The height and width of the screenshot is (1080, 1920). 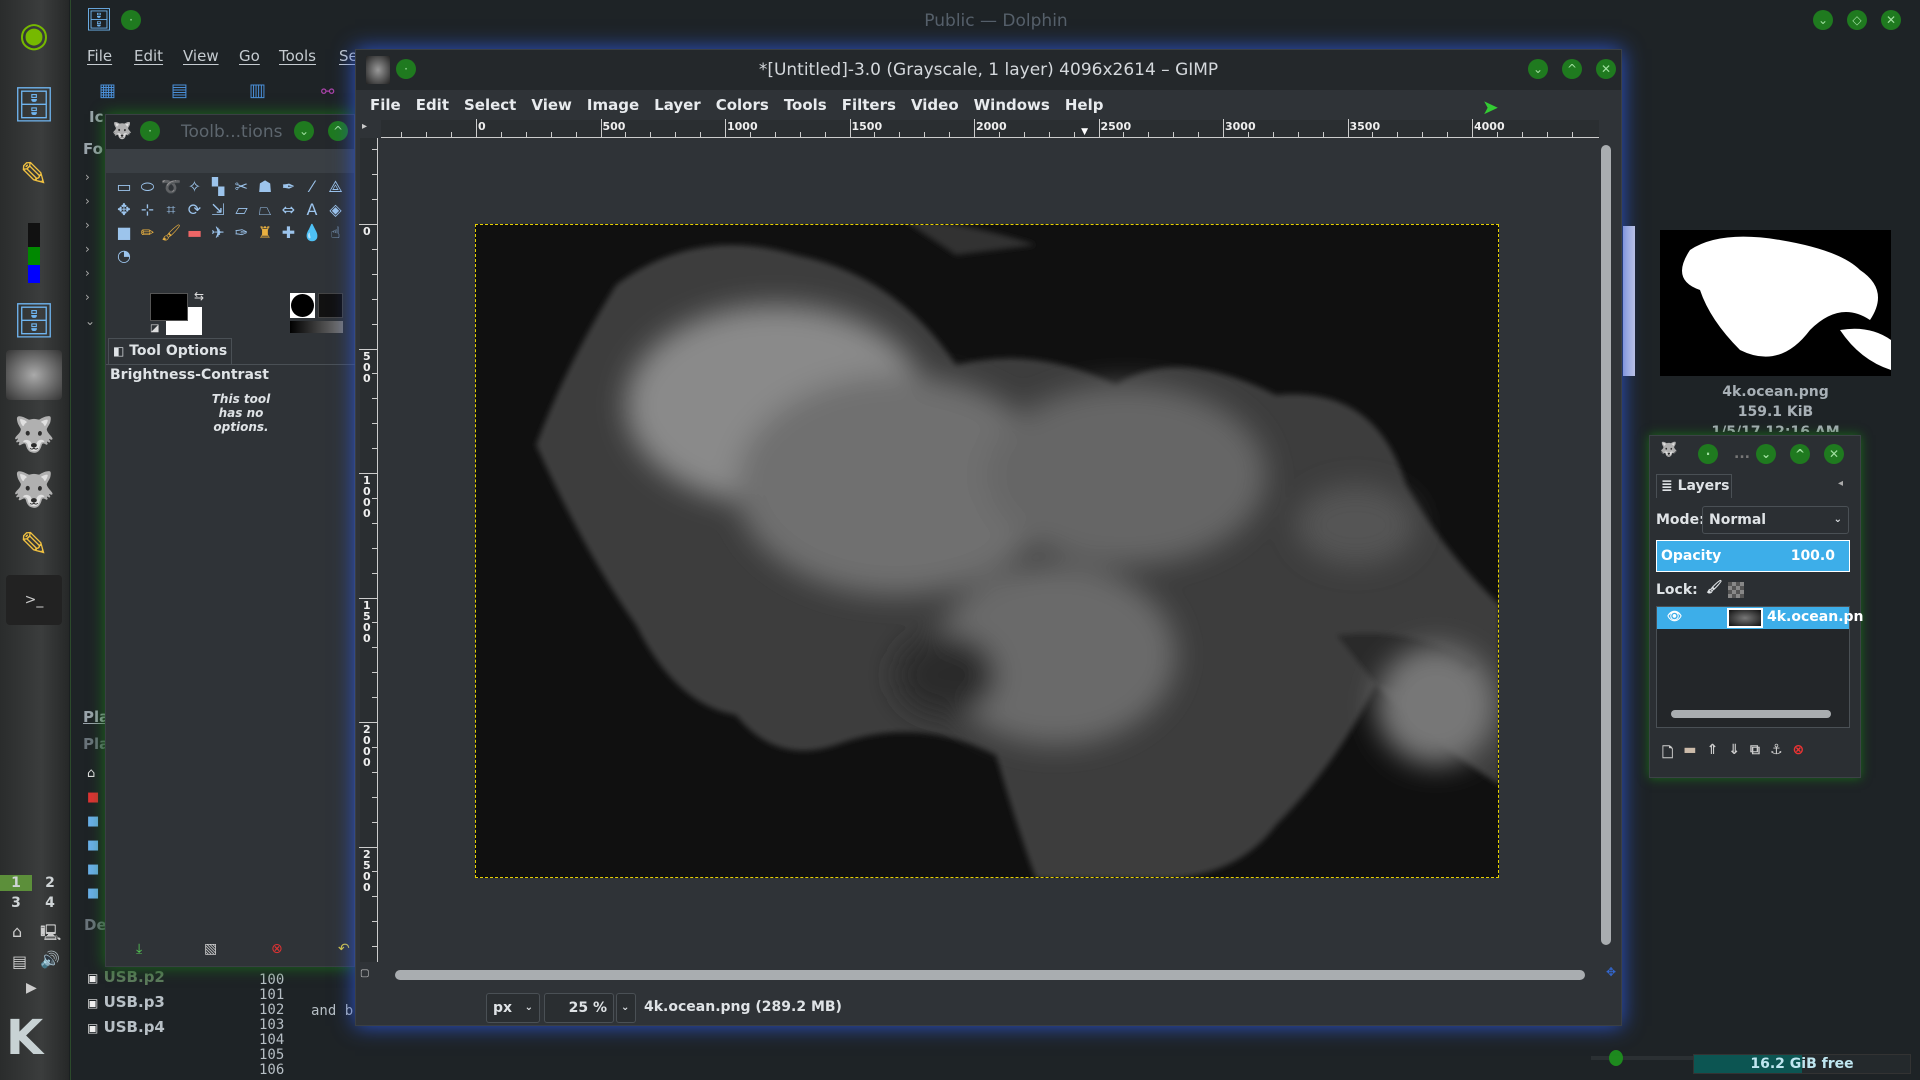 What do you see at coordinates (1815, 617) in the screenshot?
I see `layer-name: 4k.ocean.pn` at bounding box center [1815, 617].